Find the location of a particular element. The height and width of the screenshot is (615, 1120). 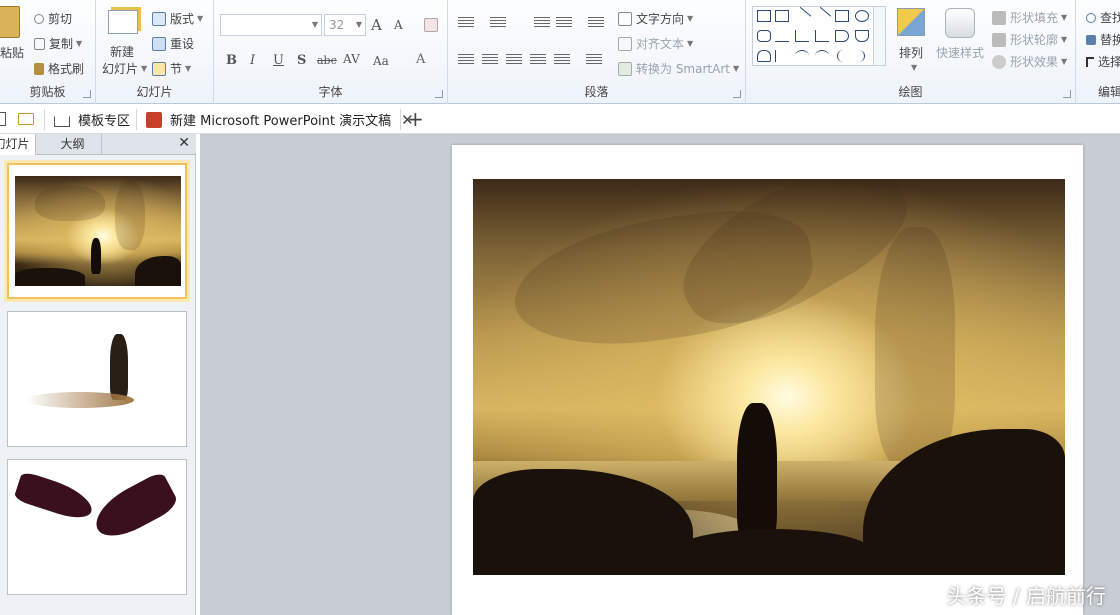

gallery-scroll-icon is located at coordinates (879, 36).